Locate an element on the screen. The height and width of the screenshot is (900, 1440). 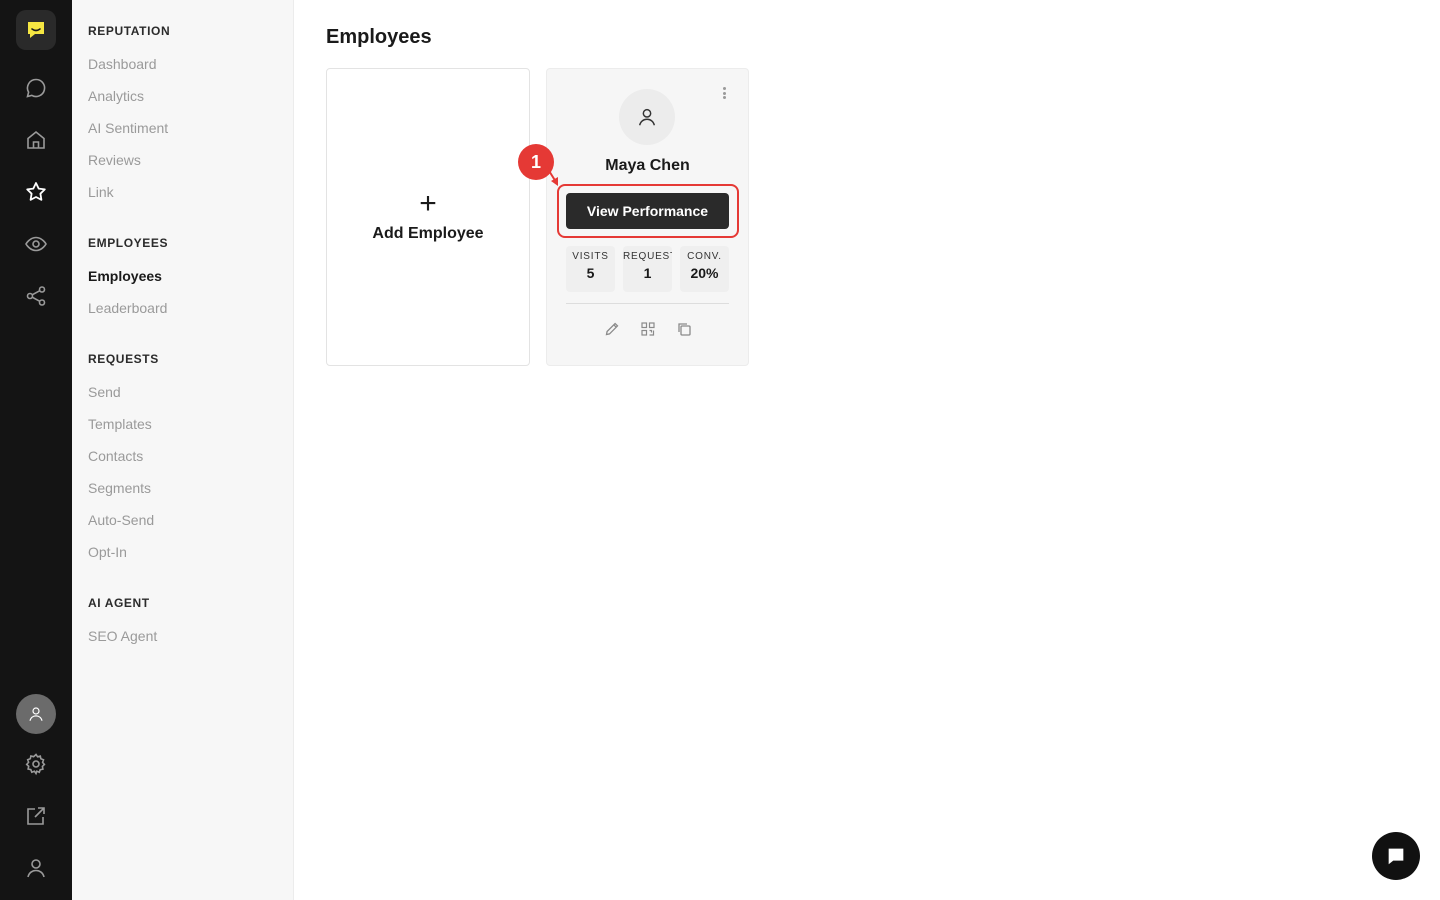
stat-conversion: CONV. 20% is located at coordinates (704, 269).